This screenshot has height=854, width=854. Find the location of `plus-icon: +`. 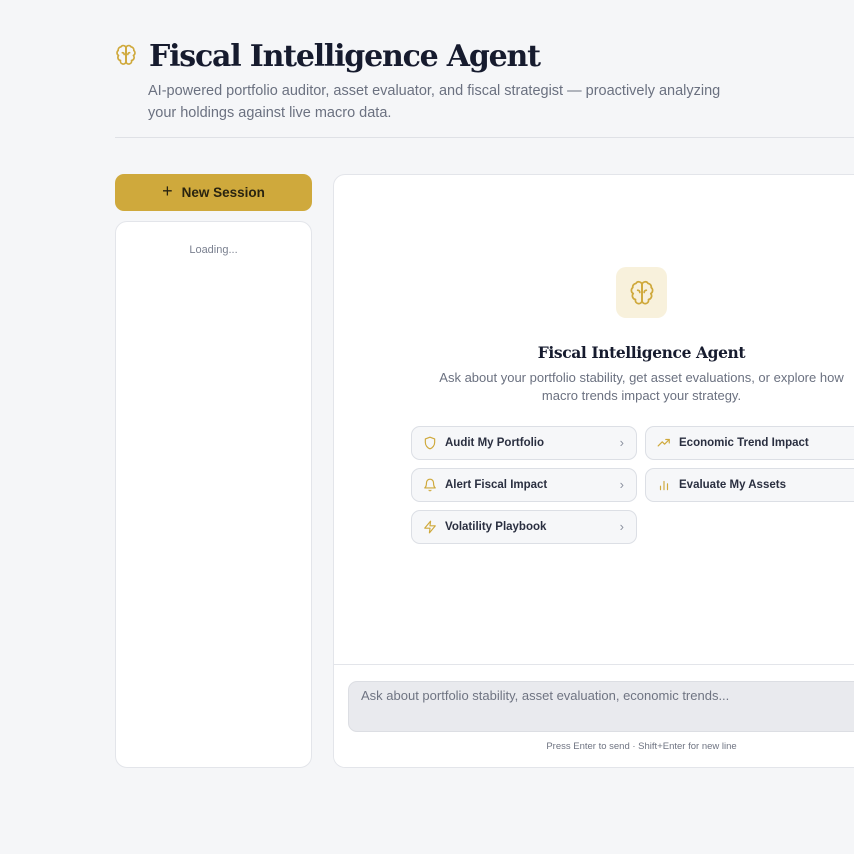

plus-icon: + is located at coordinates (167, 191).